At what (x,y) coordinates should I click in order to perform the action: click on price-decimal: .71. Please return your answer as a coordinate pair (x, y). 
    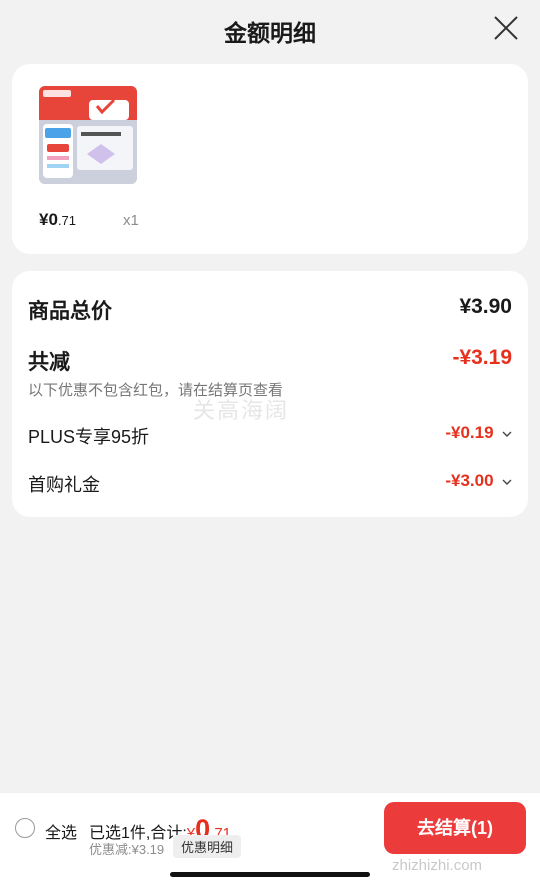
    Looking at the image, I should click on (67, 220).